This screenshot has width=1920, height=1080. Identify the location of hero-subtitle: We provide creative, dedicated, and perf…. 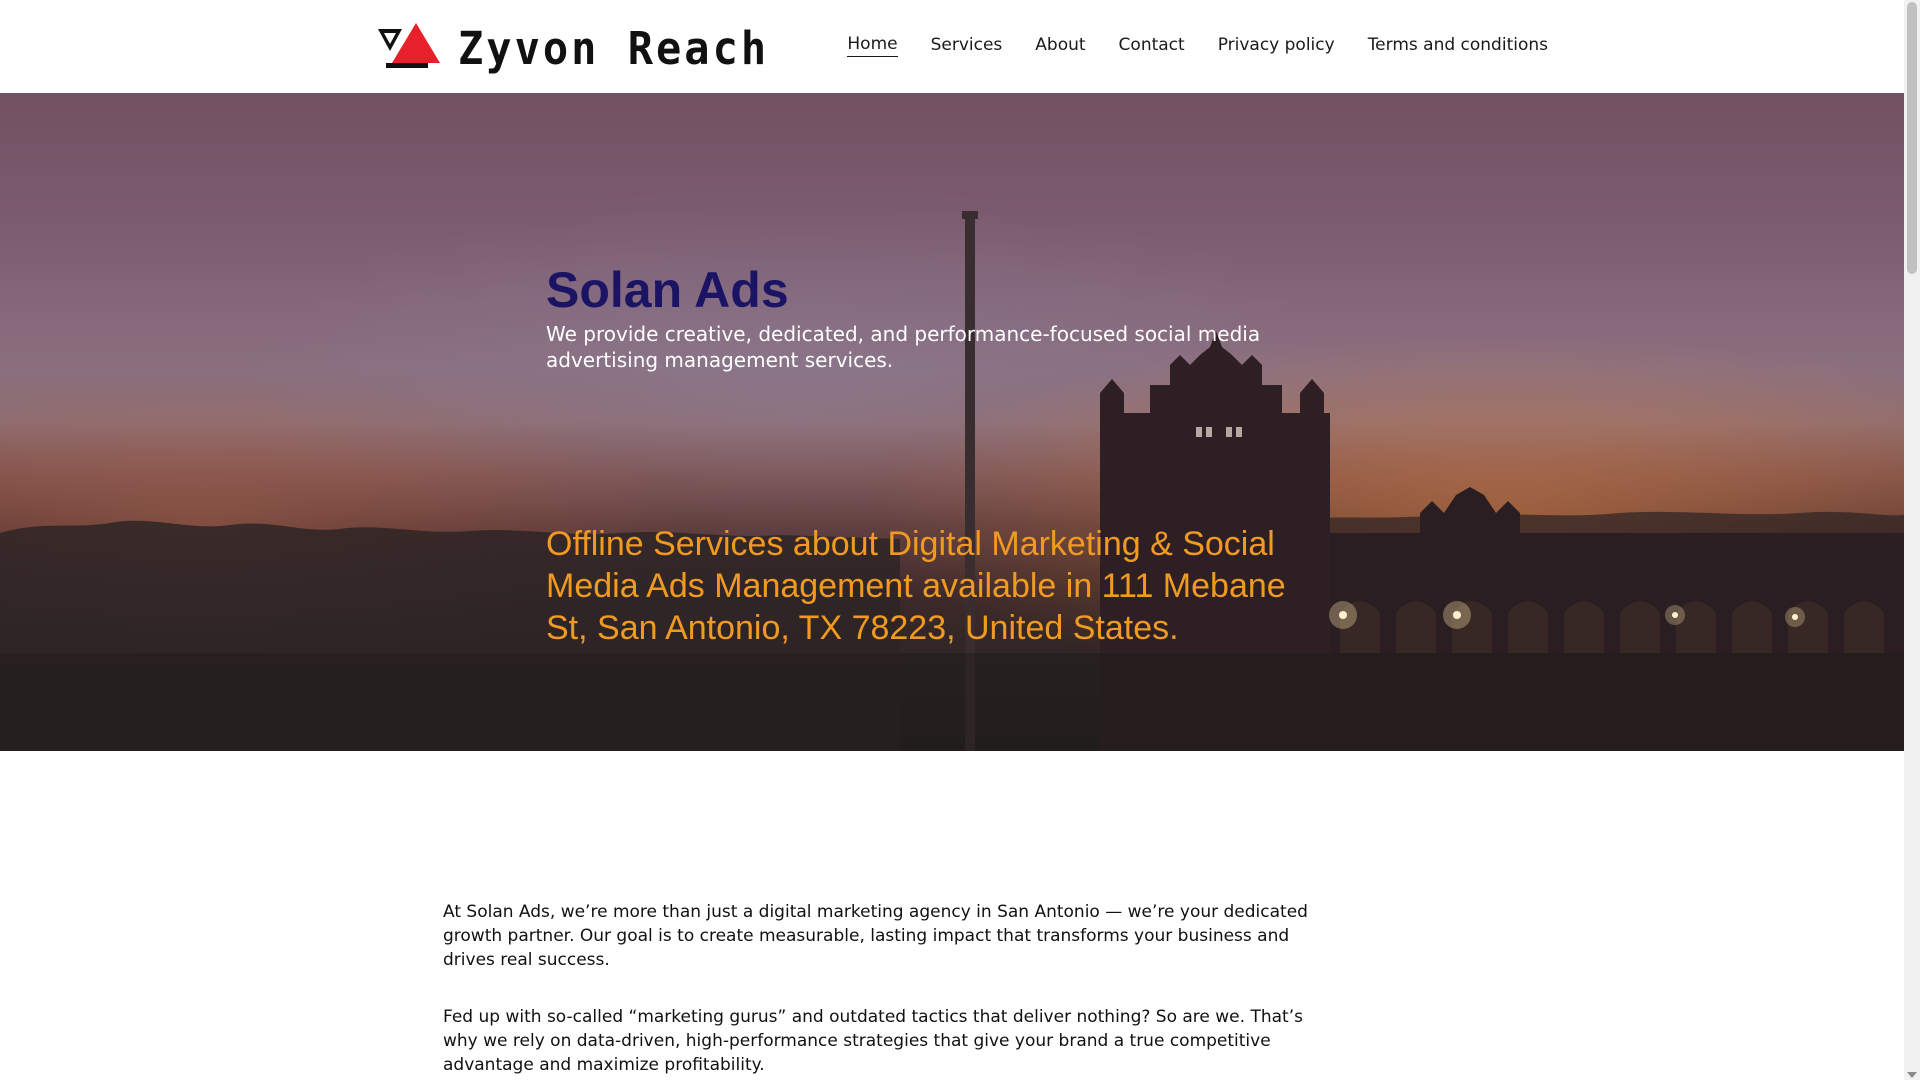
(903, 347).